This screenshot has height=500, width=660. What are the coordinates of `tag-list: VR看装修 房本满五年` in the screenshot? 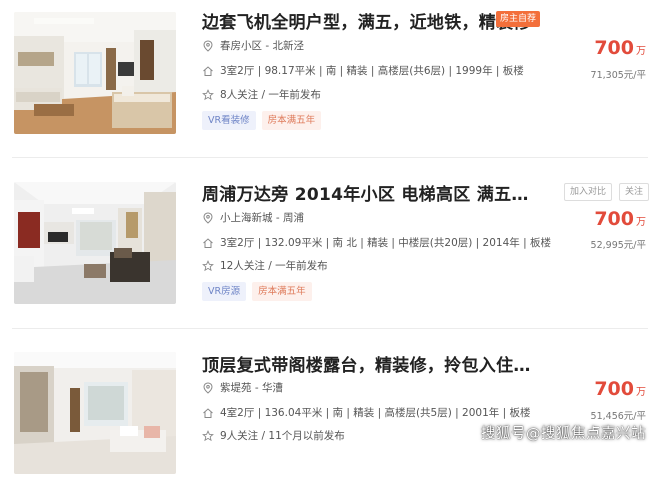 It's located at (262, 120).